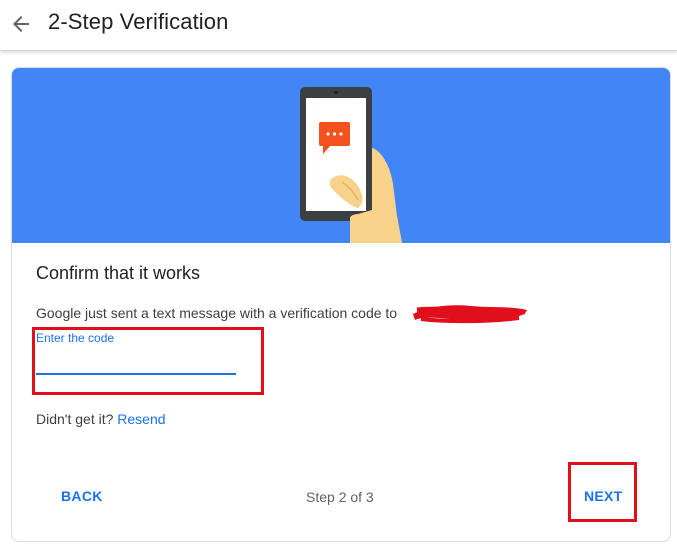 The width and height of the screenshot is (677, 550). I want to click on phone-camera, so click(336, 92).